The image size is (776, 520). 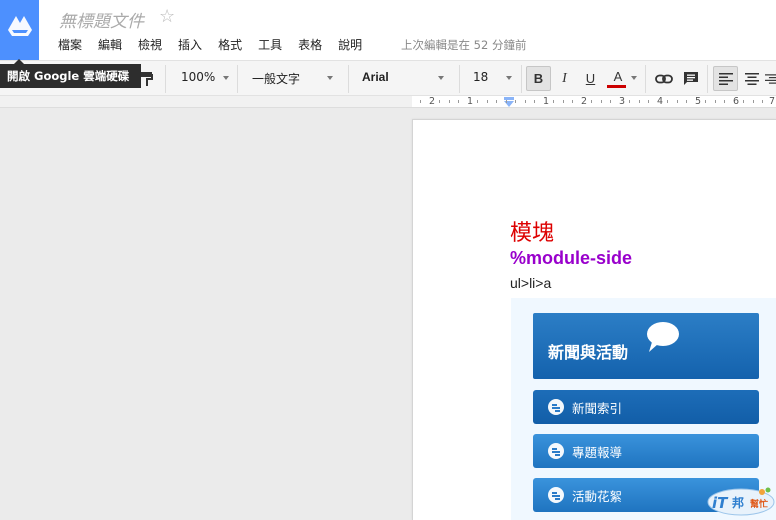 I want to click on font-family-select: Arial, so click(x=403, y=77).